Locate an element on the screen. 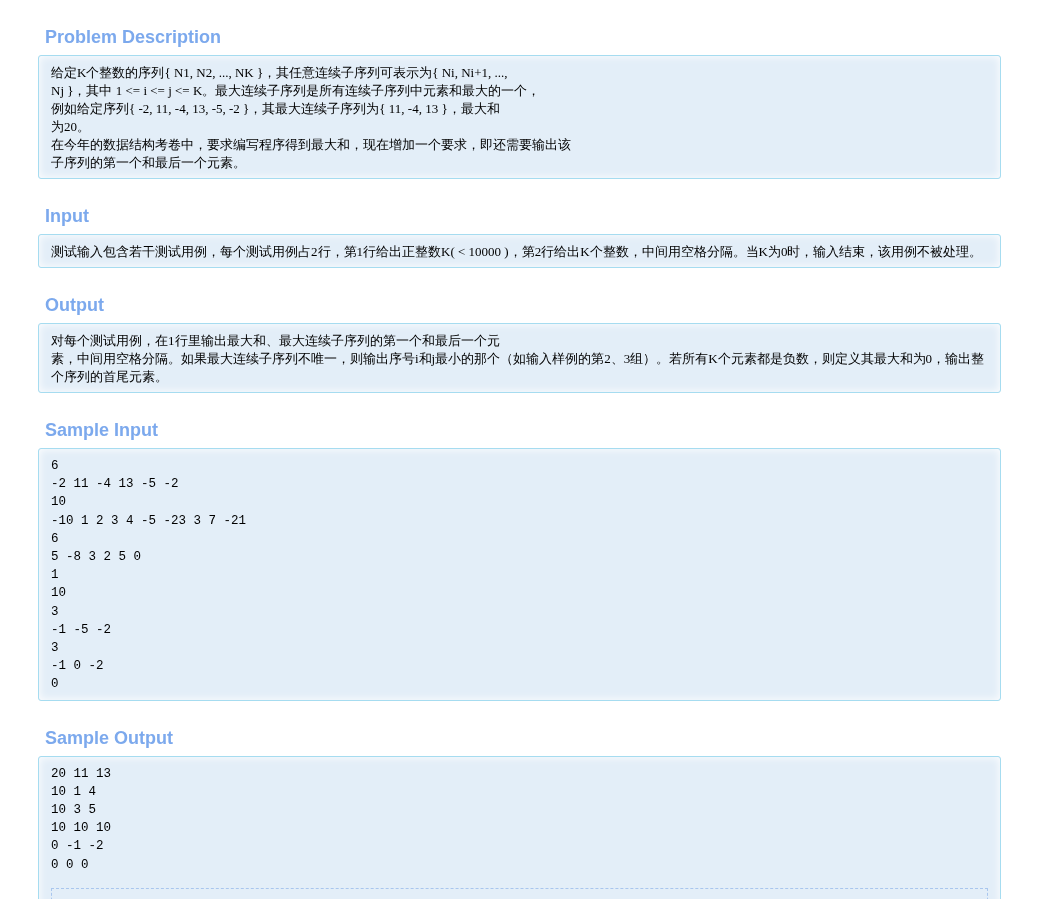 This screenshot has width=1050, height=899. code-line: -1 -5 -2 is located at coordinates (81, 630).